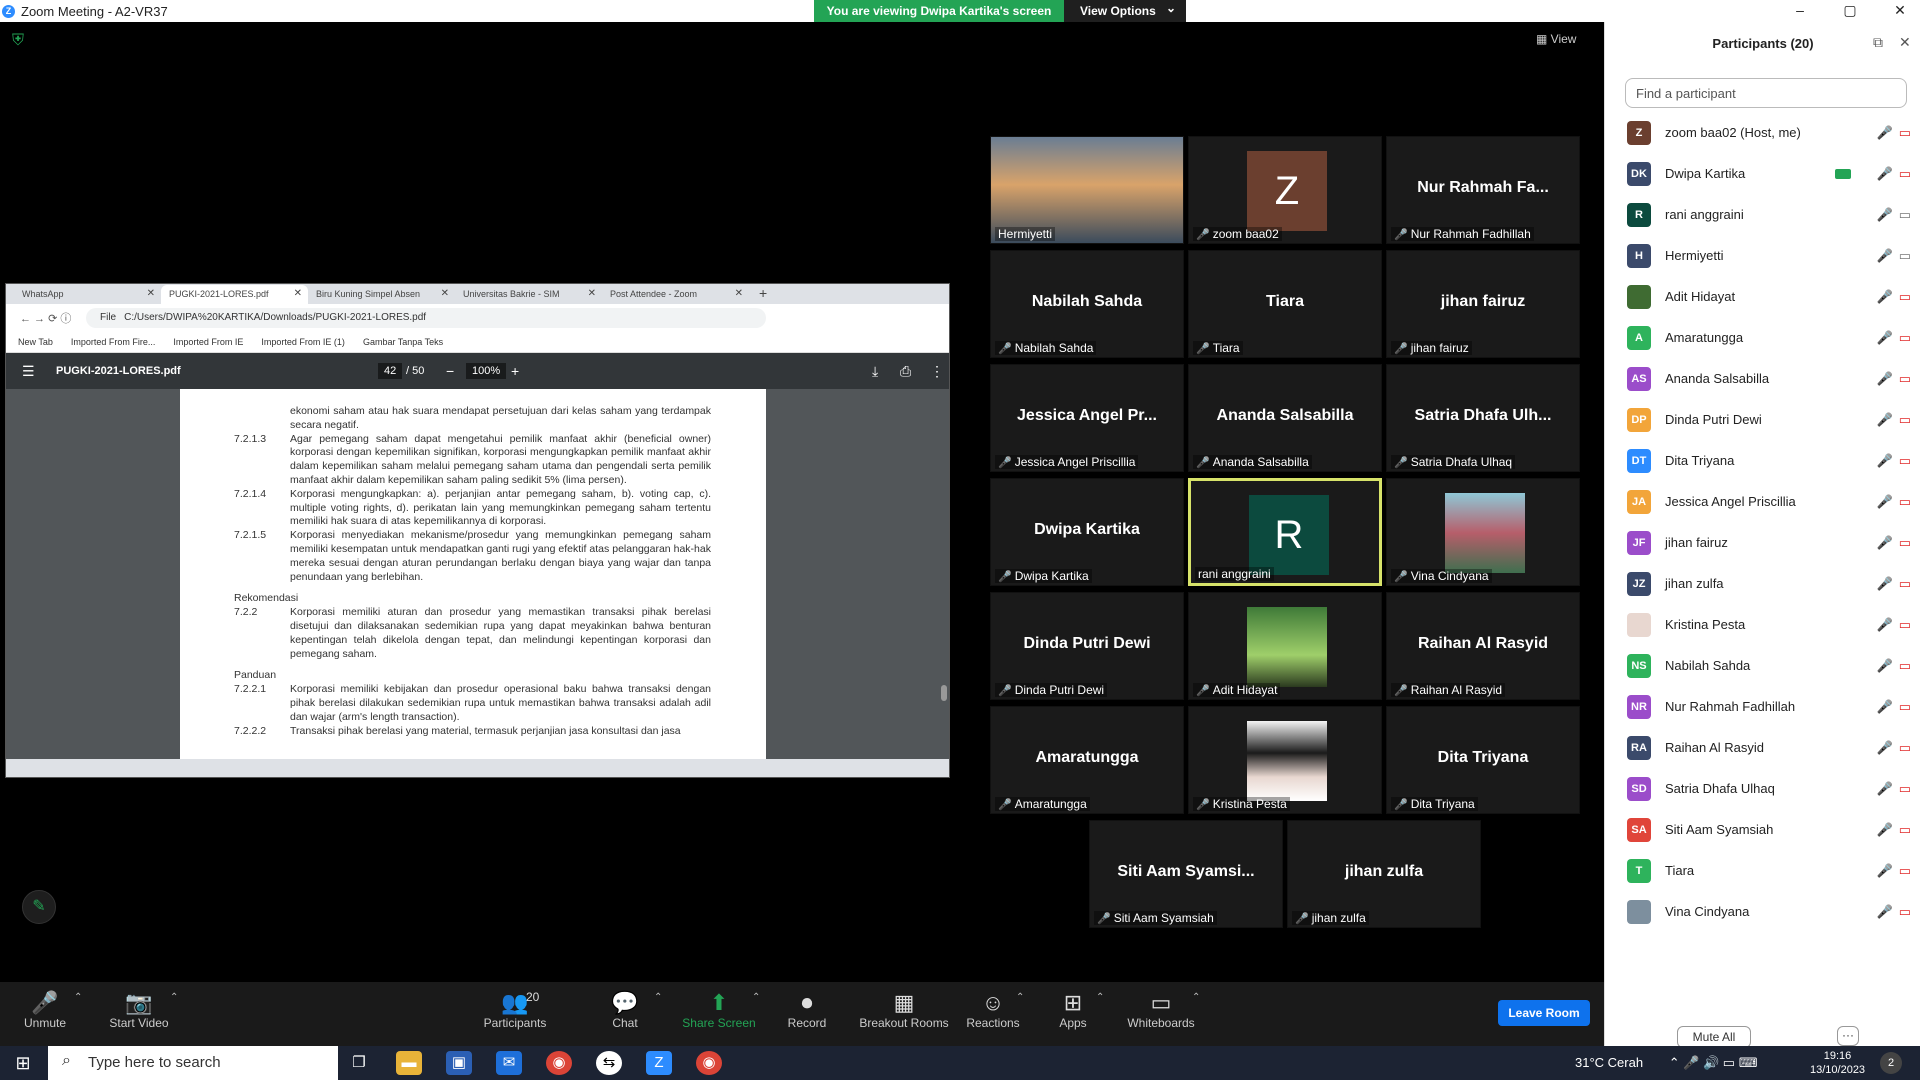 The height and width of the screenshot is (1080, 1920). What do you see at coordinates (658, 997) in the screenshot?
I see `chat-caret-icon: ⌃` at bounding box center [658, 997].